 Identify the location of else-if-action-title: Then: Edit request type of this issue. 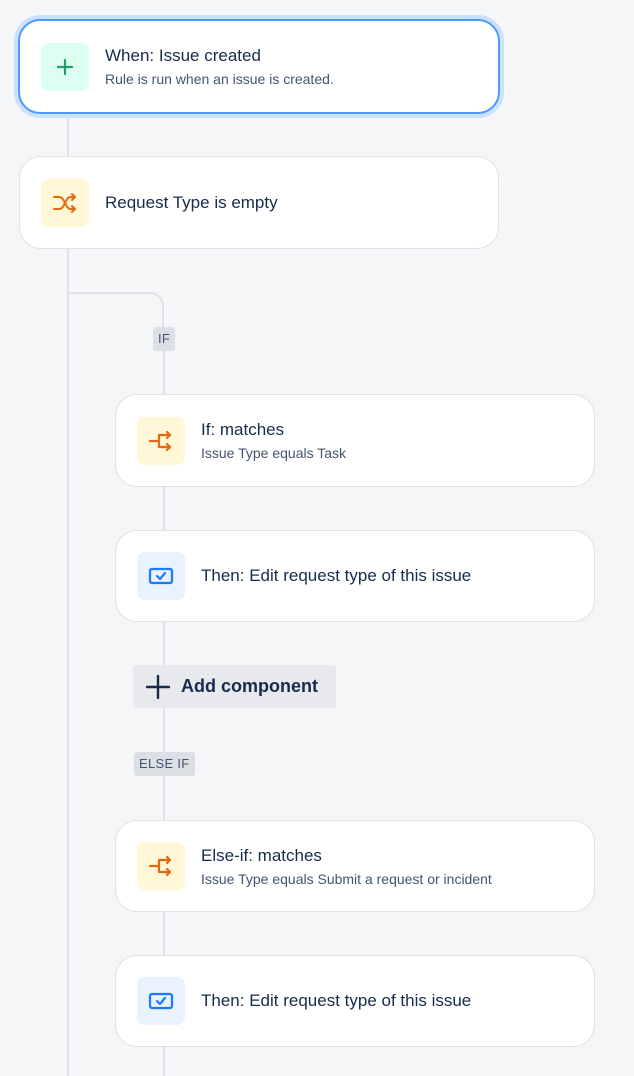
(336, 1000).